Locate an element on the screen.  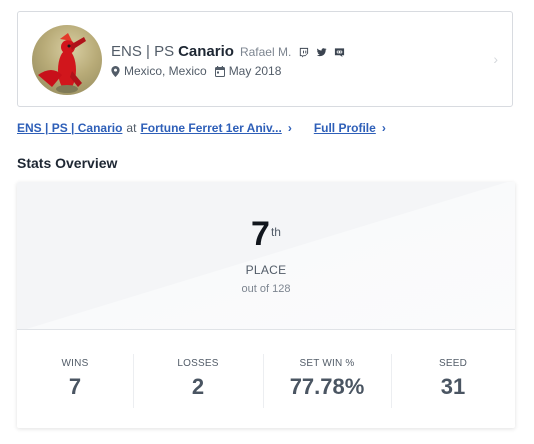
stat-value: 7 is located at coordinates (75, 386).